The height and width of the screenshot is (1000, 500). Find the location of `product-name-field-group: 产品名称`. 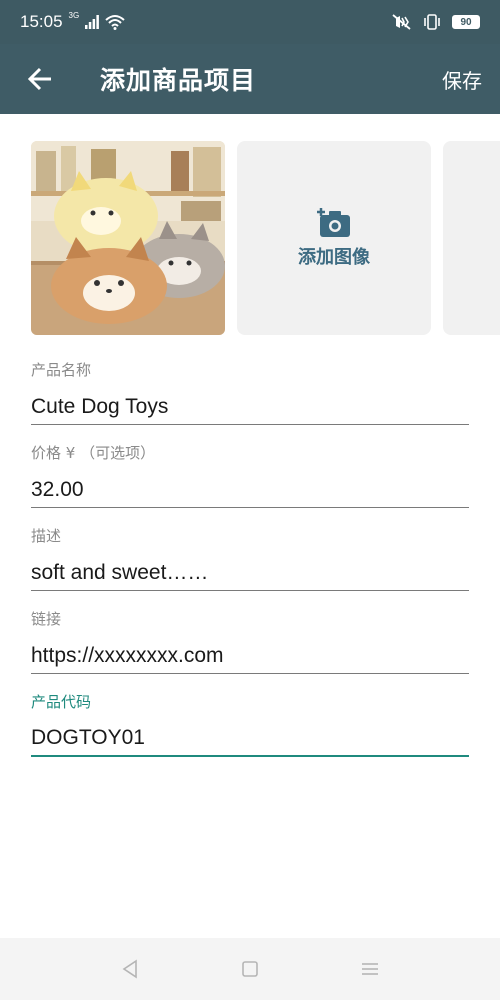

product-name-field-group: 产品名称 is located at coordinates (250, 396).